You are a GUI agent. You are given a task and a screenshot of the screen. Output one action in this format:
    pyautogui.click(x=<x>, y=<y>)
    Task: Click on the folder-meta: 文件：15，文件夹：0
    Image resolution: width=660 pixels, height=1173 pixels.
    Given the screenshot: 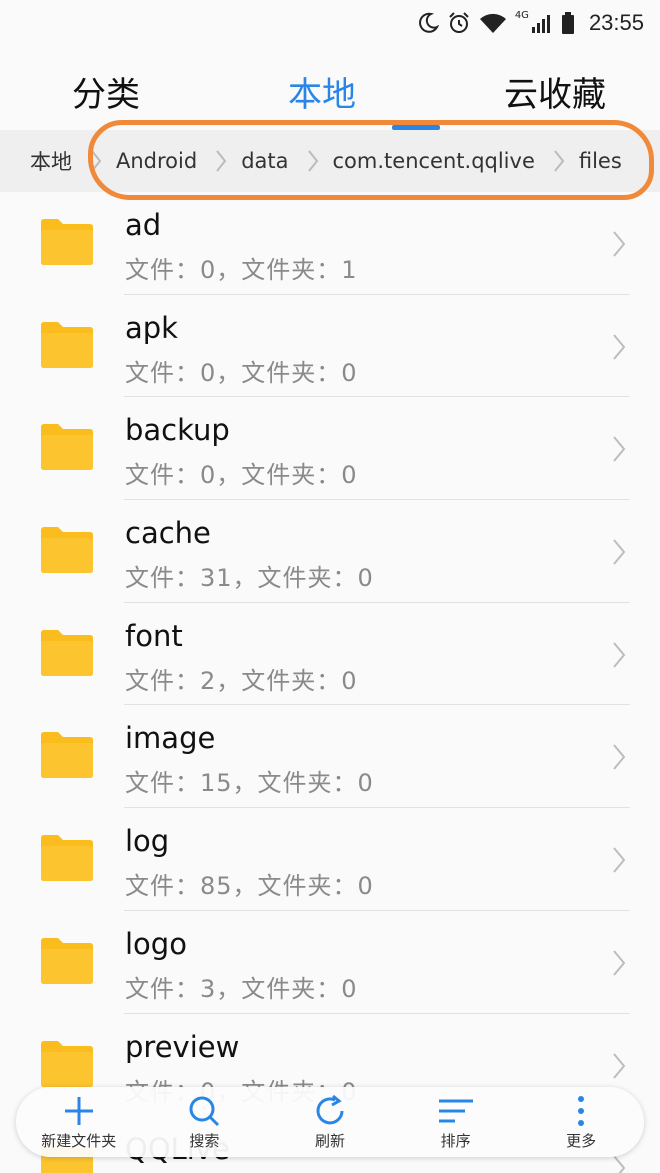 What is the action you would take?
    pyautogui.click(x=249, y=783)
    